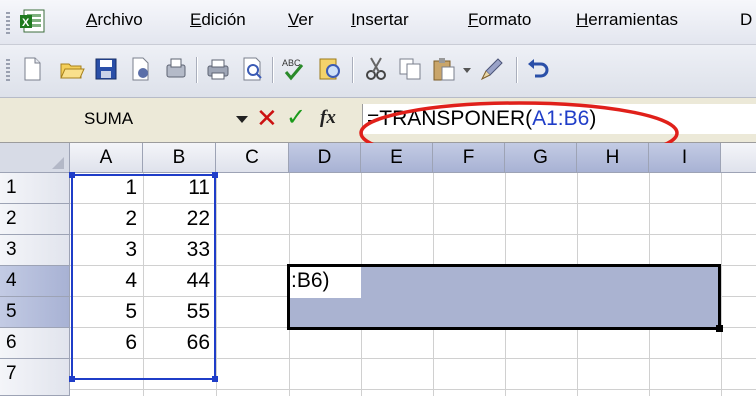  What do you see at coordinates (410, 69) in the screenshot?
I see `copy-icon` at bounding box center [410, 69].